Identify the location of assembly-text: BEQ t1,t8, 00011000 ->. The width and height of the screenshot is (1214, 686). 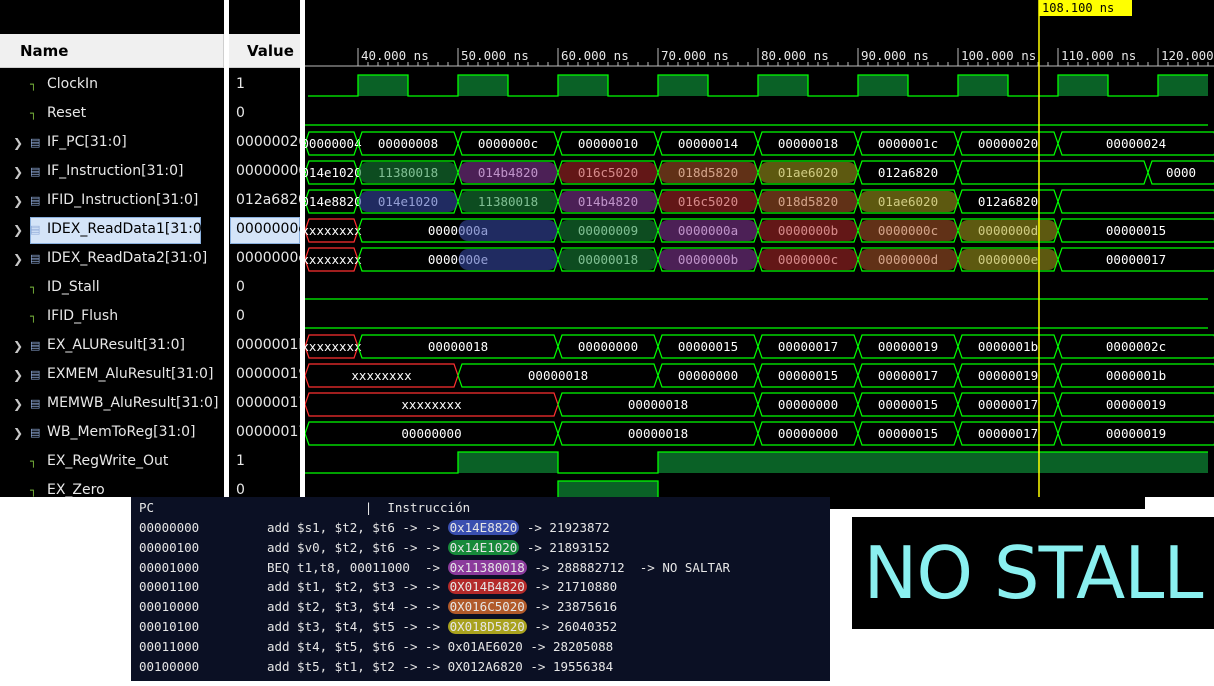
(353, 567).